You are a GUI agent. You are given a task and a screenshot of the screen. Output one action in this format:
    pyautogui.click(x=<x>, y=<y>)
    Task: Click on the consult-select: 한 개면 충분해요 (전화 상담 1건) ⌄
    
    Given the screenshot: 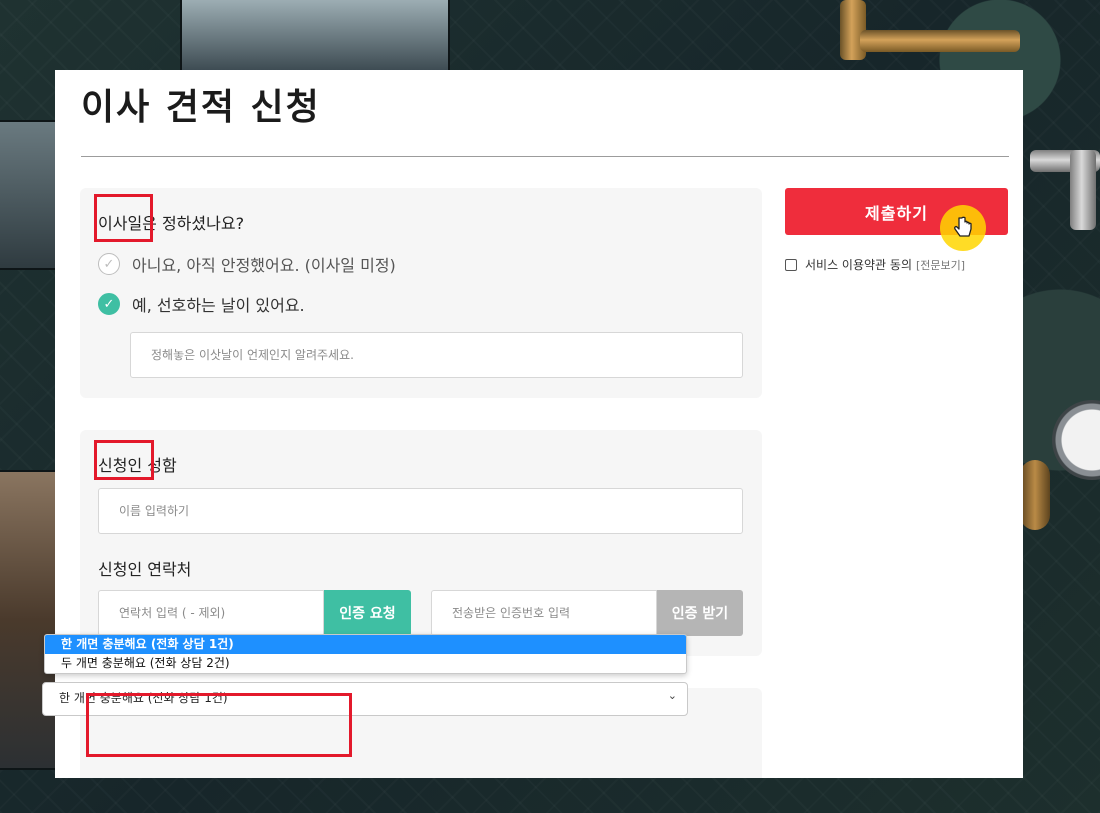 What is the action you would take?
    pyautogui.click(x=365, y=699)
    